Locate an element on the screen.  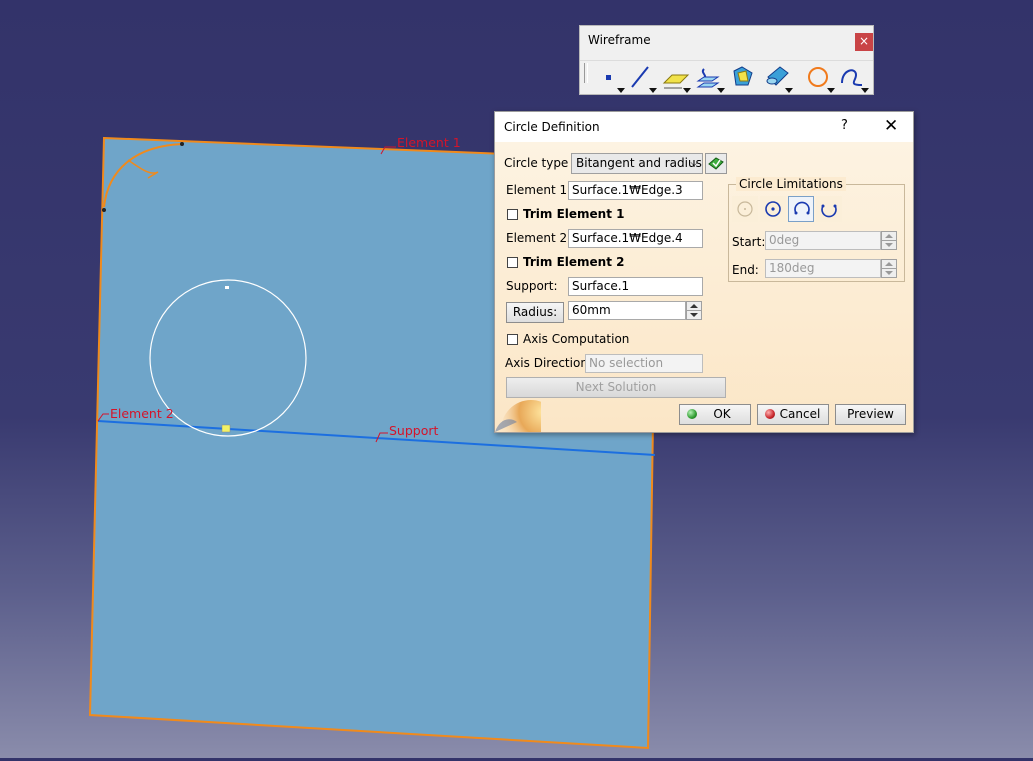
complementary-circle-button is located at coordinates (829, 209).